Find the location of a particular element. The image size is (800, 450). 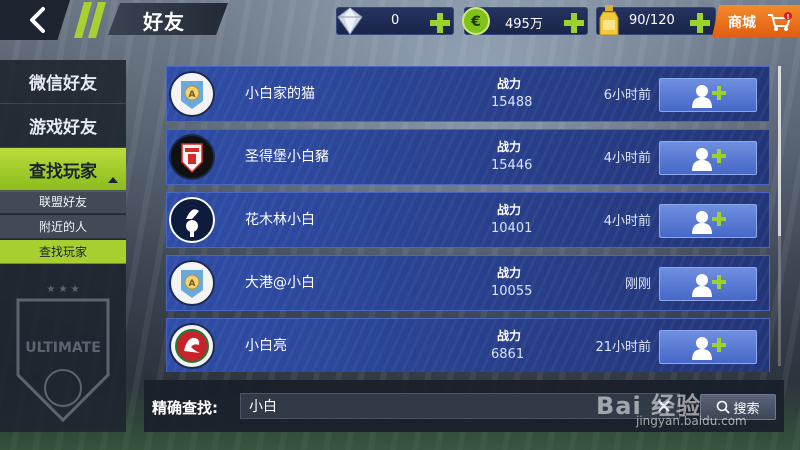

diamond-counter: 0 is located at coordinates (395, 21).